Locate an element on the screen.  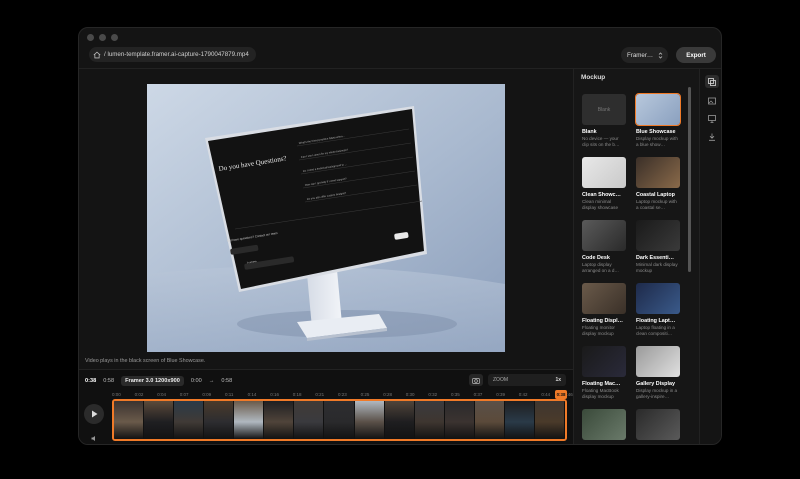
ruler-tick-label: 0:21 is located at coordinates (320, 394).